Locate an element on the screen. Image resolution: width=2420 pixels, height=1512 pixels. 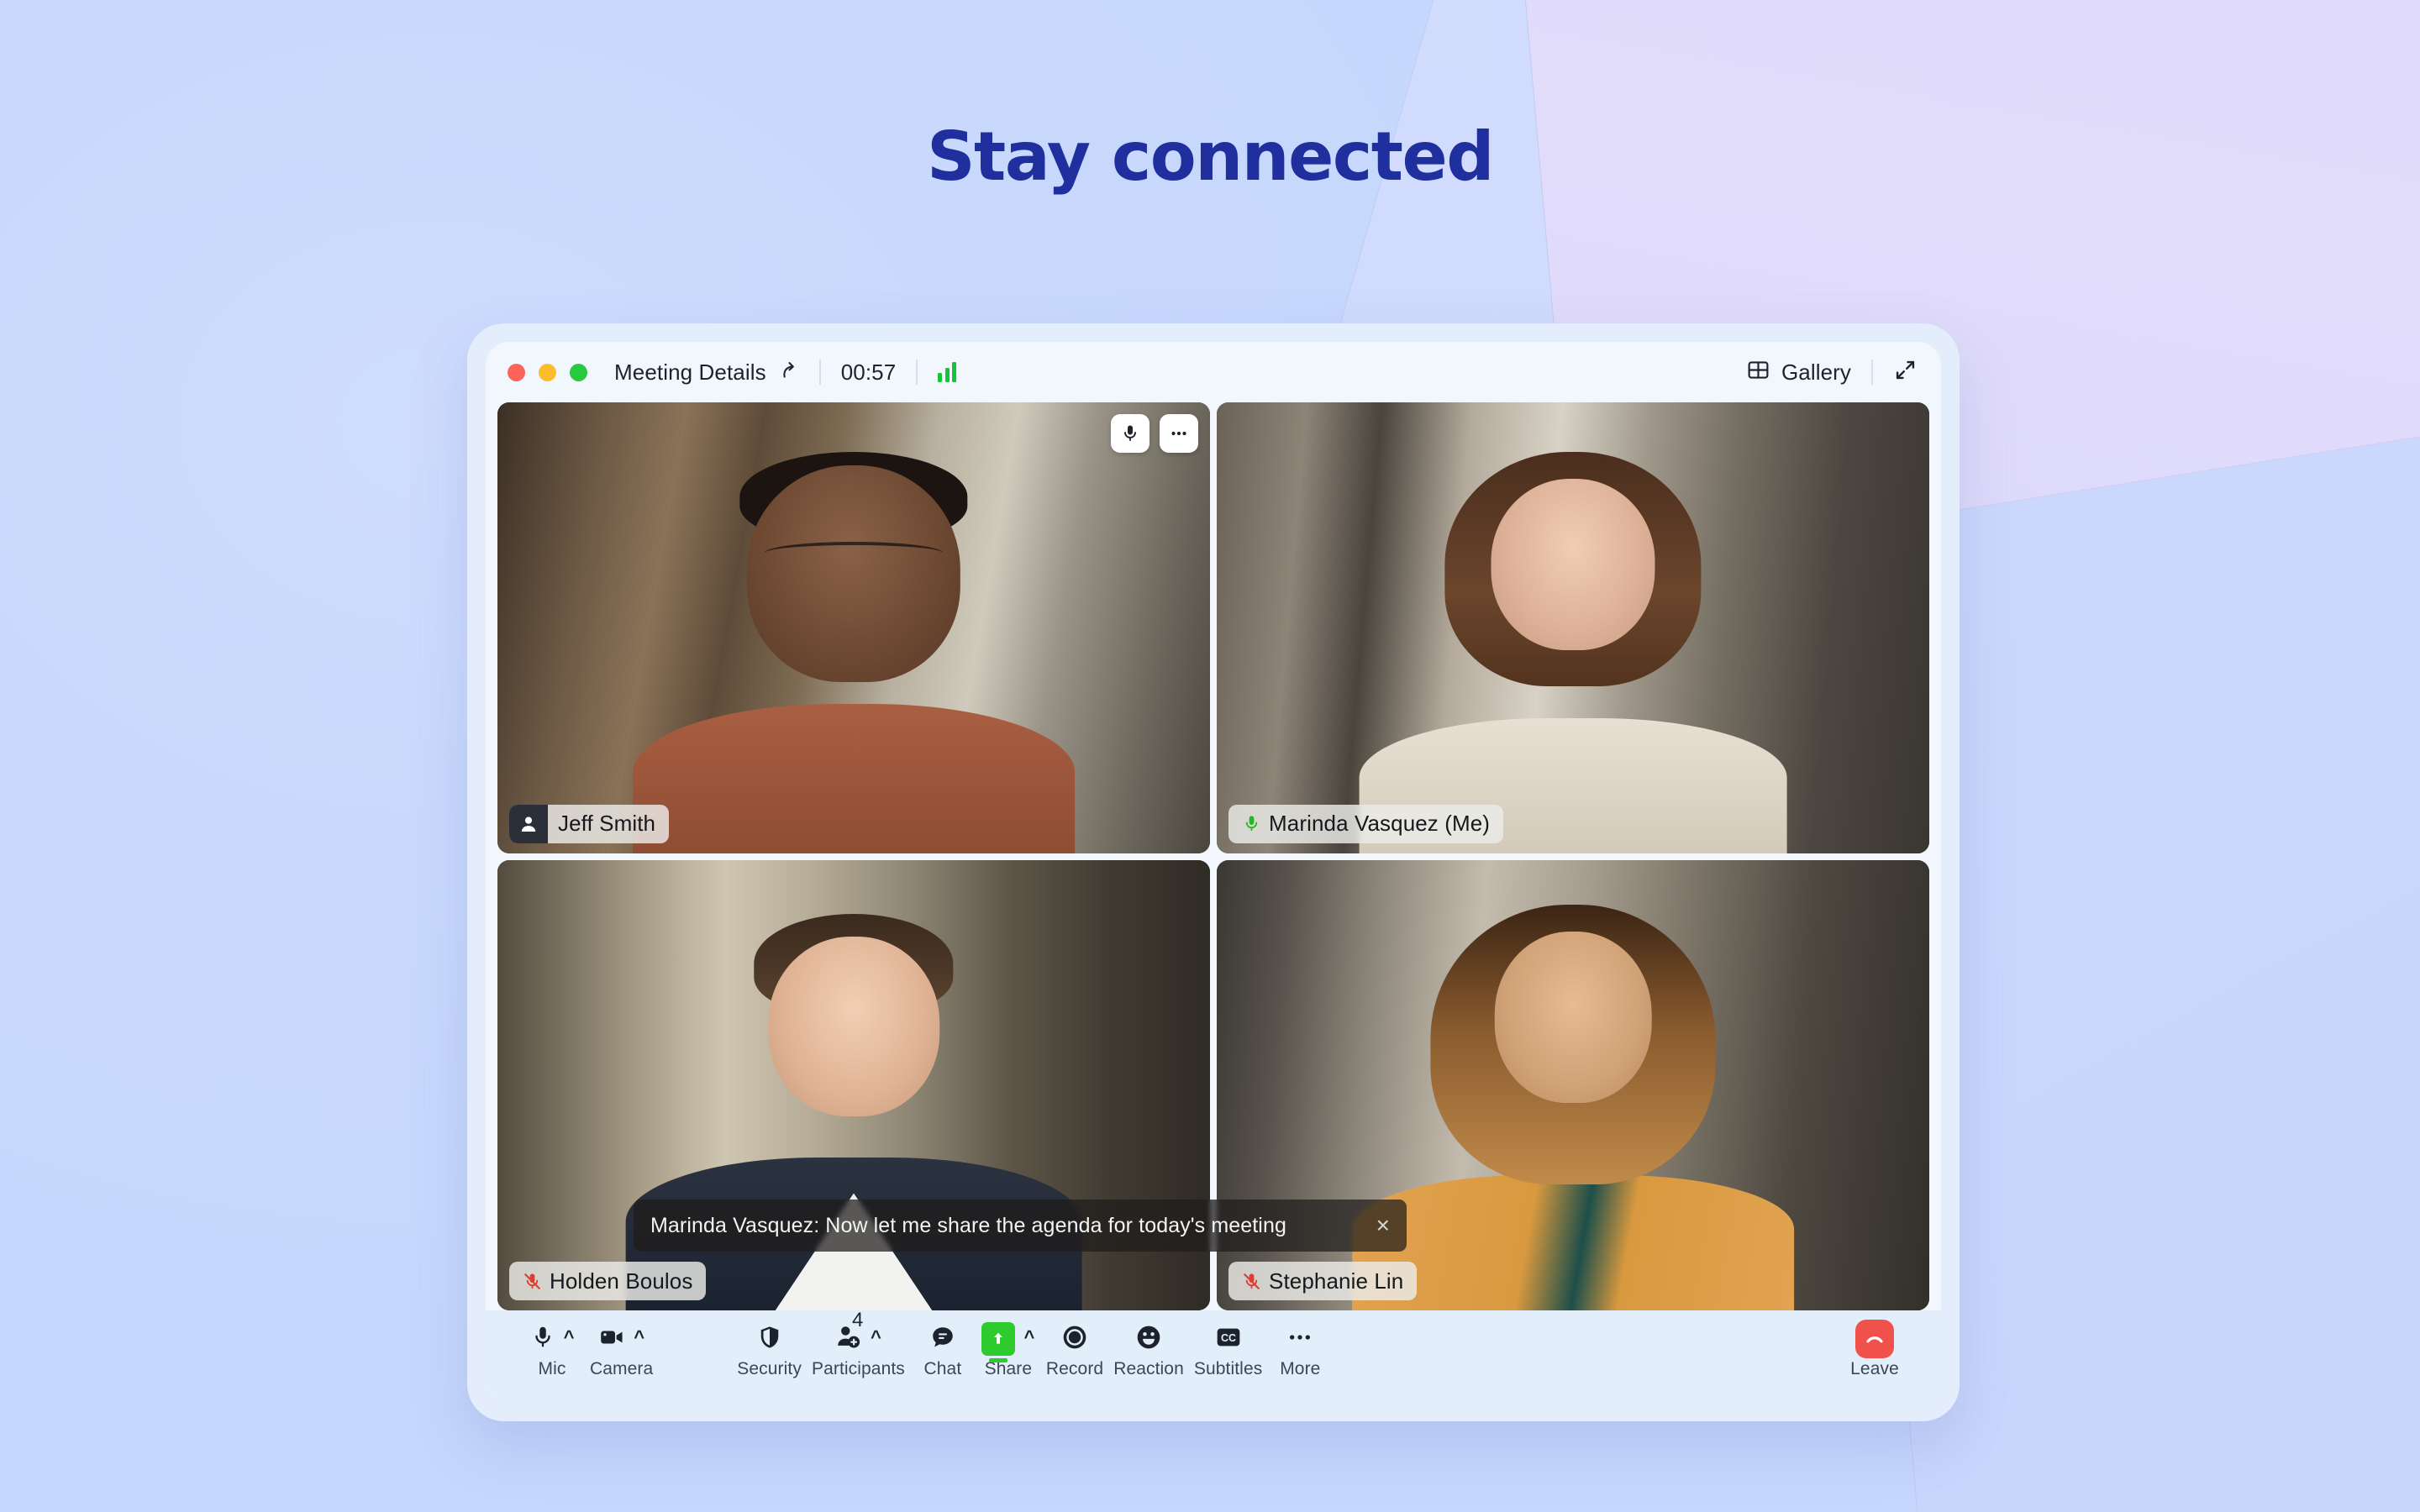
microphone-unmuted-icon is located at coordinates (1252, 823).